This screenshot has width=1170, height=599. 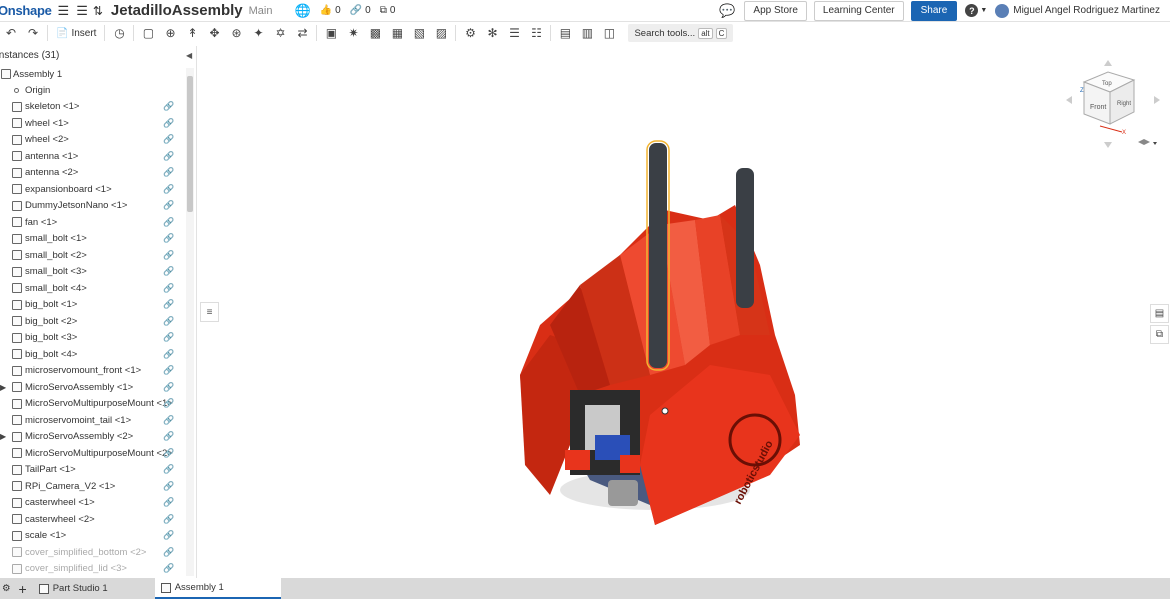 What do you see at coordinates (93, 338) in the screenshot?
I see `tree-row: big_bolt <3> 🔗` at bounding box center [93, 338].